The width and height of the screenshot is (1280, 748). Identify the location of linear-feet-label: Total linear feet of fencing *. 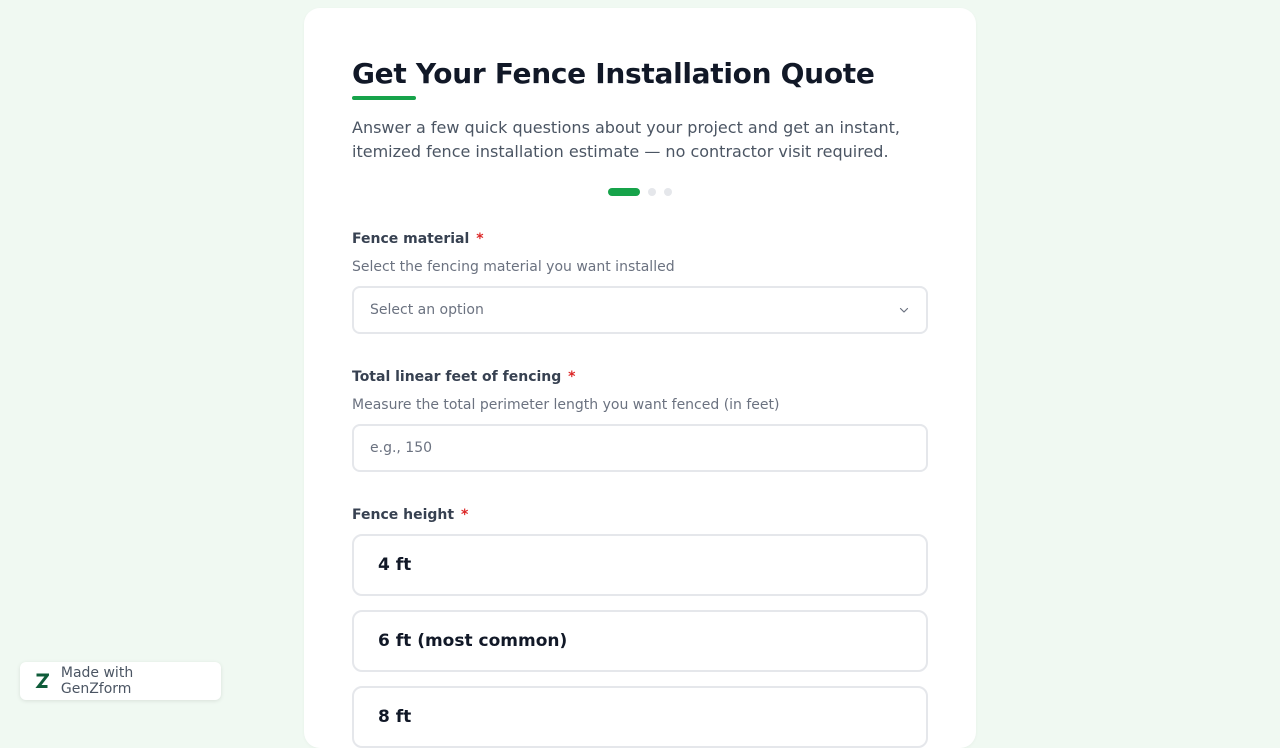
(640, 377).